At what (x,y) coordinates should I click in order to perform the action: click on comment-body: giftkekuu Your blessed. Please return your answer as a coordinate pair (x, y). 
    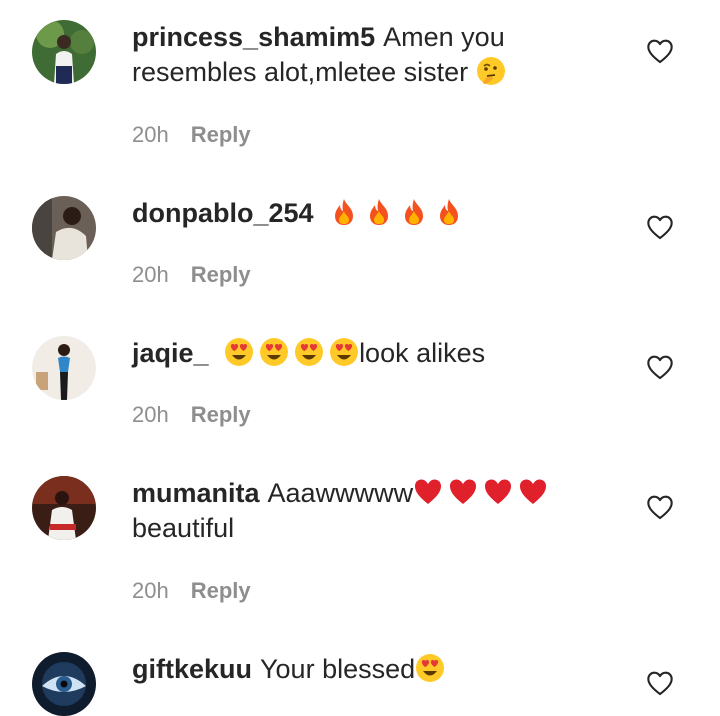
    Looking at the image, I should click on (382, 669).